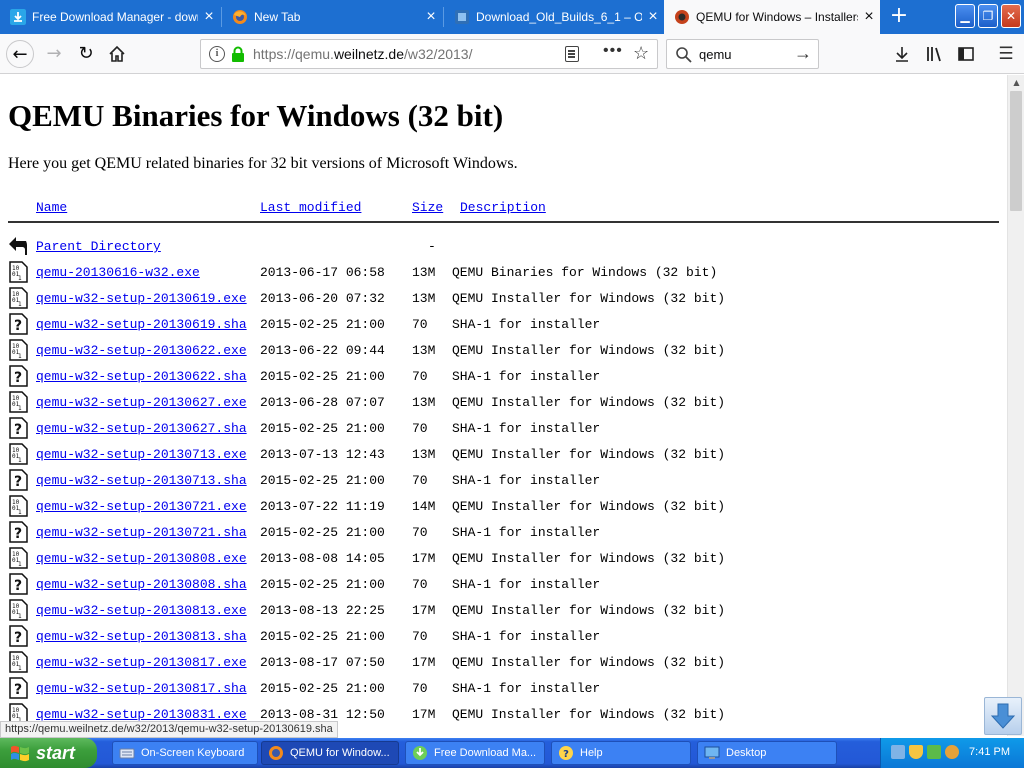  What do you see at coordinates (141, 714) in the screenshot?
I see `file-name-link: qemu-w32-setup-20130831.exe` at bounding box center [141, 714].